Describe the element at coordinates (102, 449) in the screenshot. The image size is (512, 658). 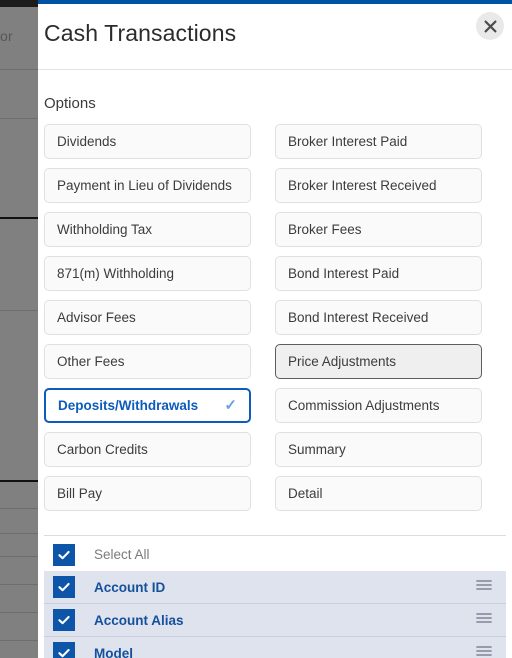
I see `option-label: Carbon Credits` at that location.